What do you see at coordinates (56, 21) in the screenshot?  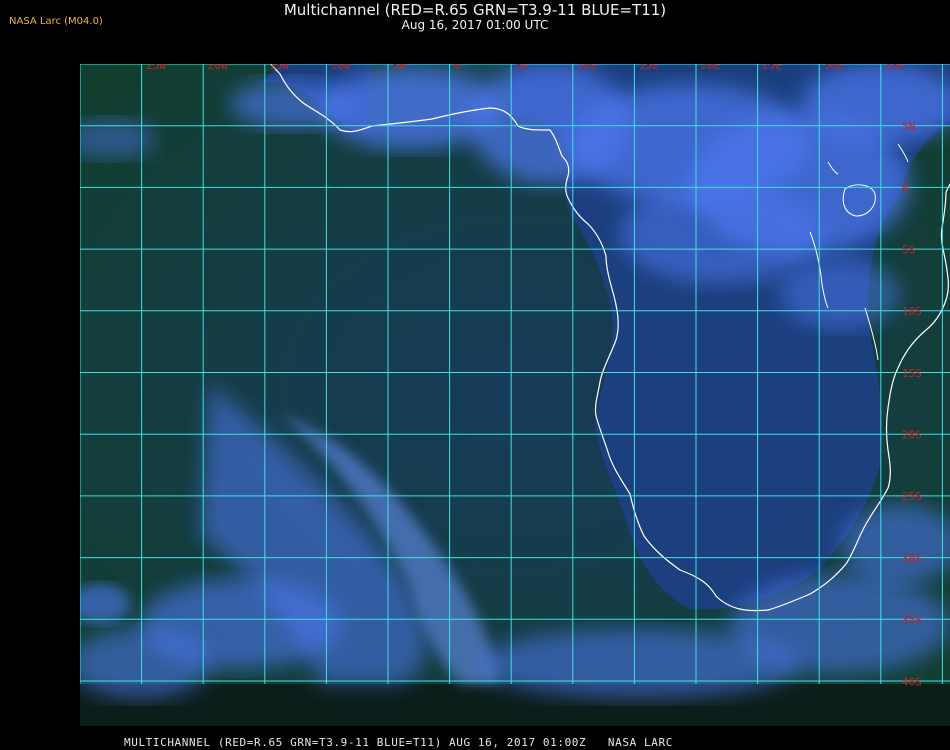 I see `credit-label: NASA Larc (M04.0)` at bounding box center [56, 21].